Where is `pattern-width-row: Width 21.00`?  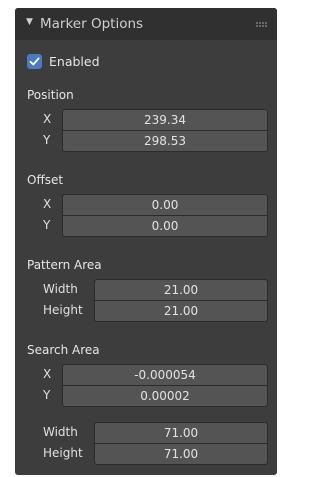
pattern-width-row: Width 21.00 is located at coordinates (146, 290).